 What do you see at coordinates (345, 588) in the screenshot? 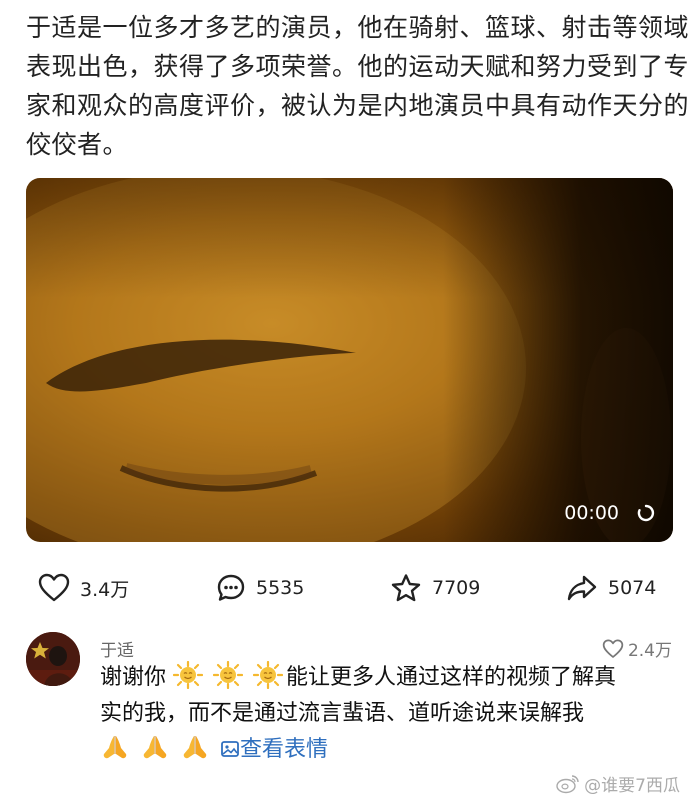
I see `action-bar: 3.4万 5535 7709 5074` at bounding box center [345, 588].